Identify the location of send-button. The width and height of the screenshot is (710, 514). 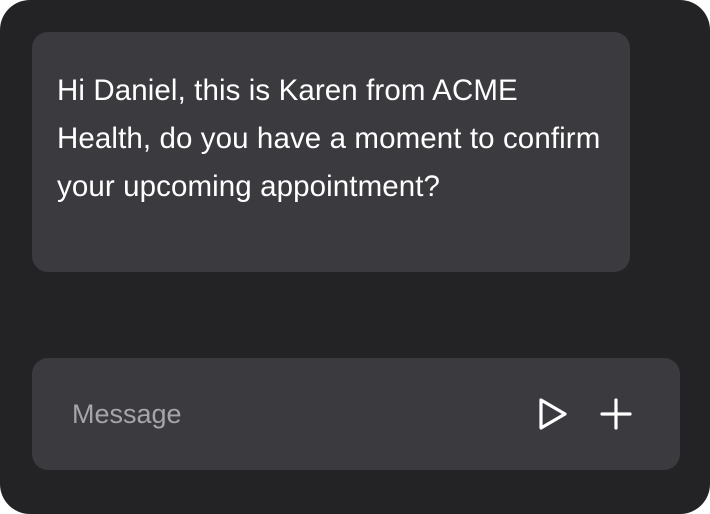
(553, 414).